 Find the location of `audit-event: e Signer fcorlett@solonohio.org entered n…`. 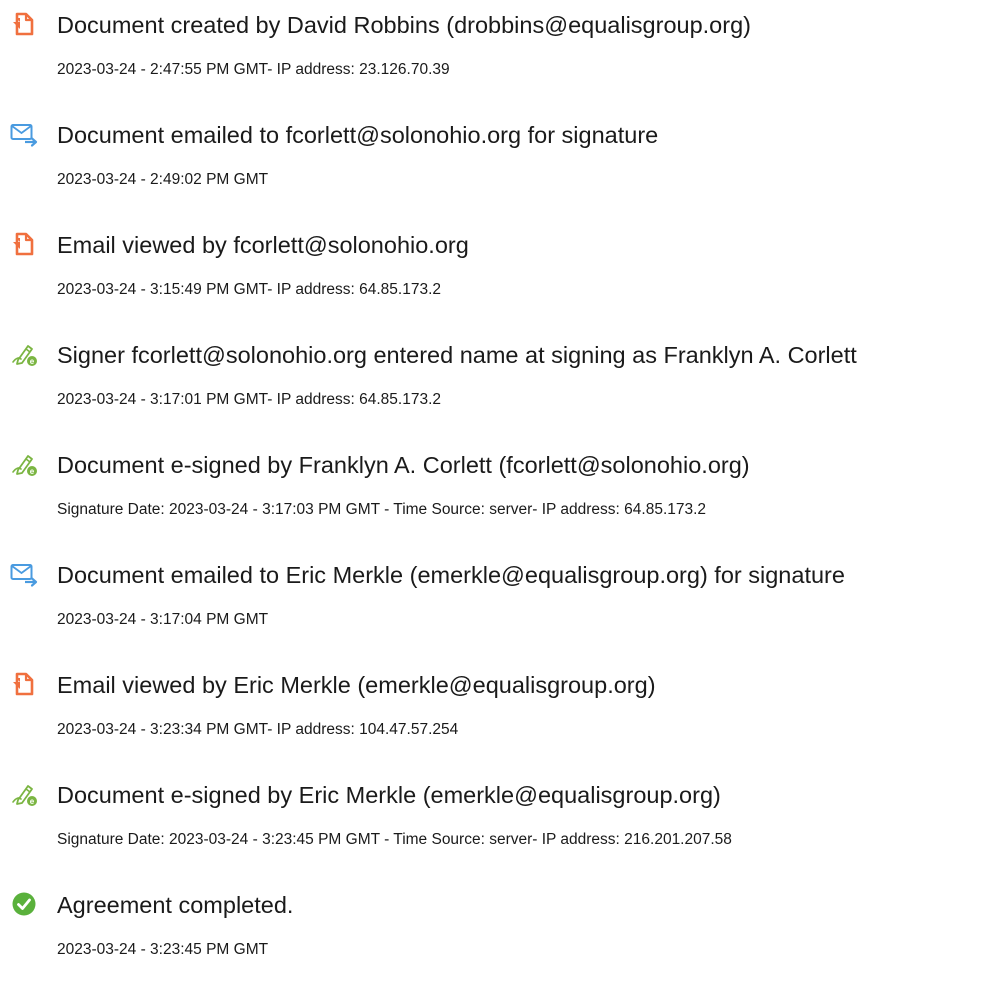

audit-event: e Signer fcorlett@solonohio.org entered n… is located at coordinates (493, 380).